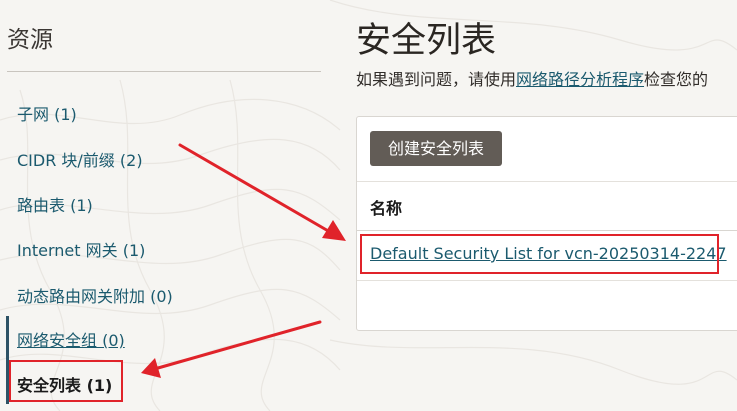  I want to click on network-path-analyzer-link: 网络路径分析程序, so click(580, 79).